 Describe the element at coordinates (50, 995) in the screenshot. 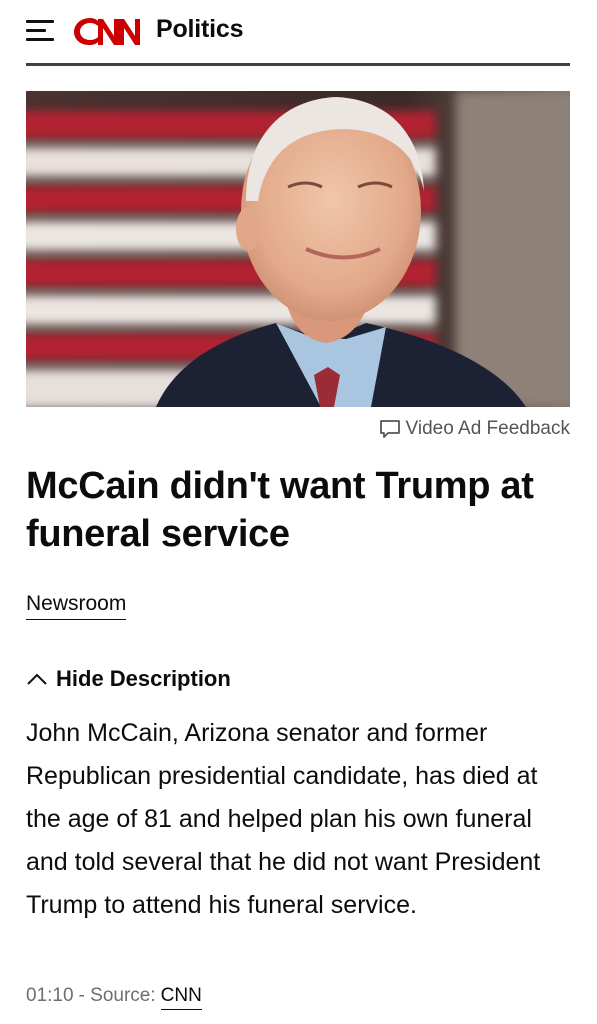

I see `video-duration: 01:10` at that location.